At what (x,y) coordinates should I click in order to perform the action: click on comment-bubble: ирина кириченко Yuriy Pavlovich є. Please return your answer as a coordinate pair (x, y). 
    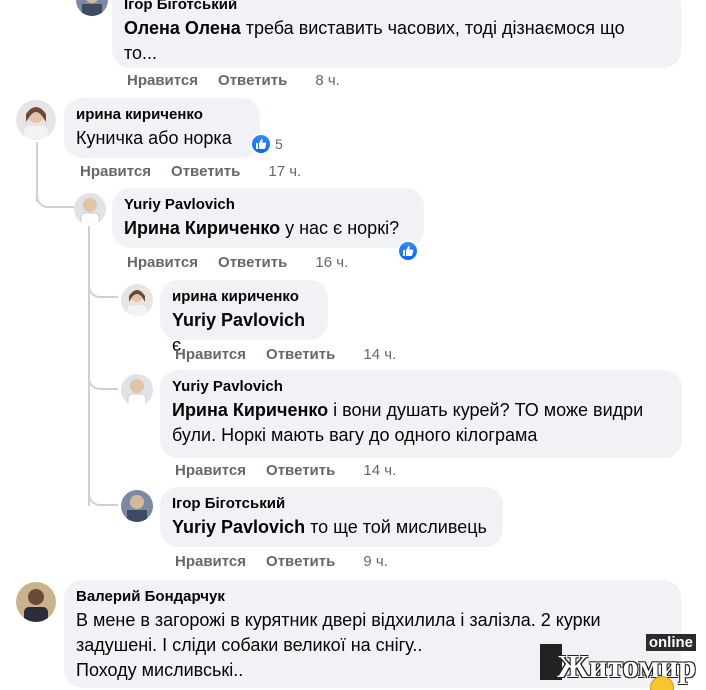
    Looking at the image, I should click on (244, 317).